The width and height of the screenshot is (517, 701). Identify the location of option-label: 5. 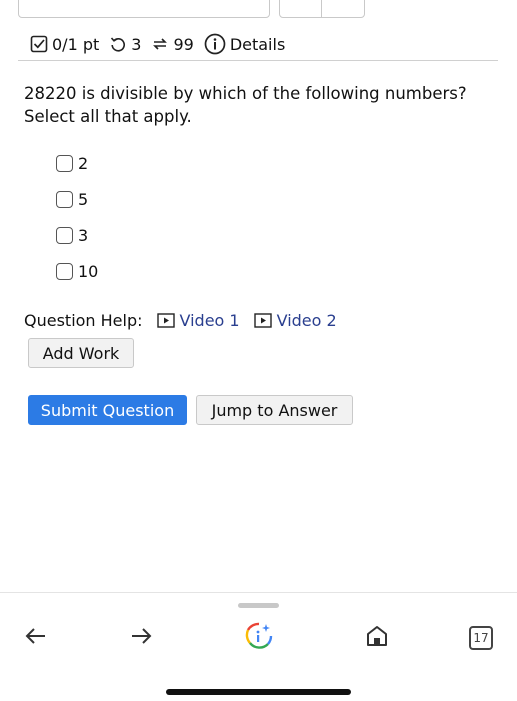
(83, 199).